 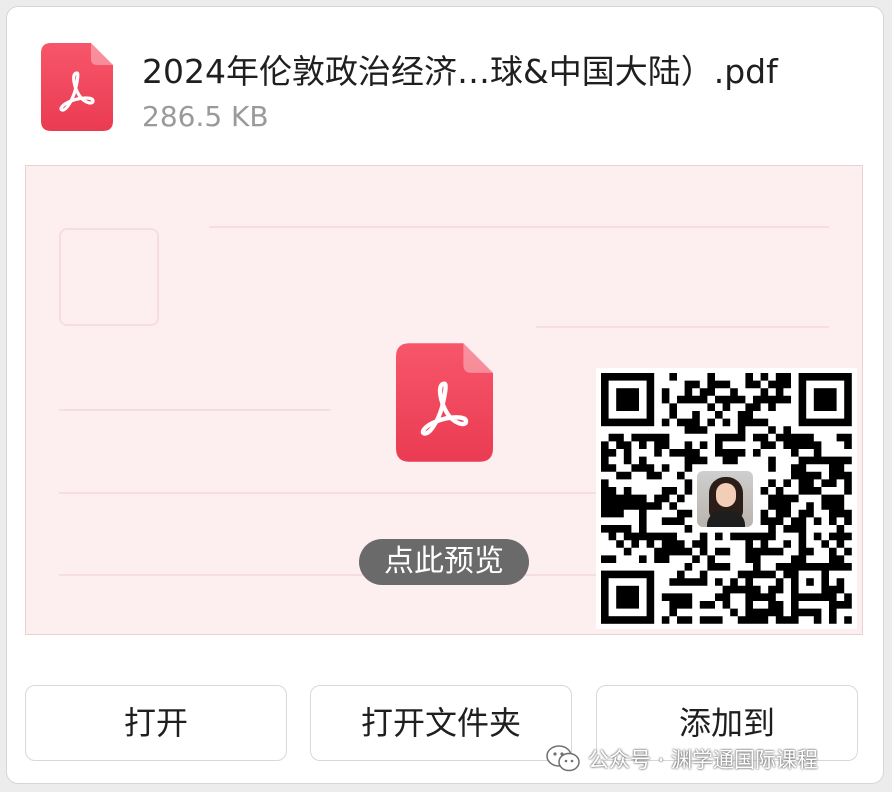 I want to click on qr-code, so click(x=726, y=498).